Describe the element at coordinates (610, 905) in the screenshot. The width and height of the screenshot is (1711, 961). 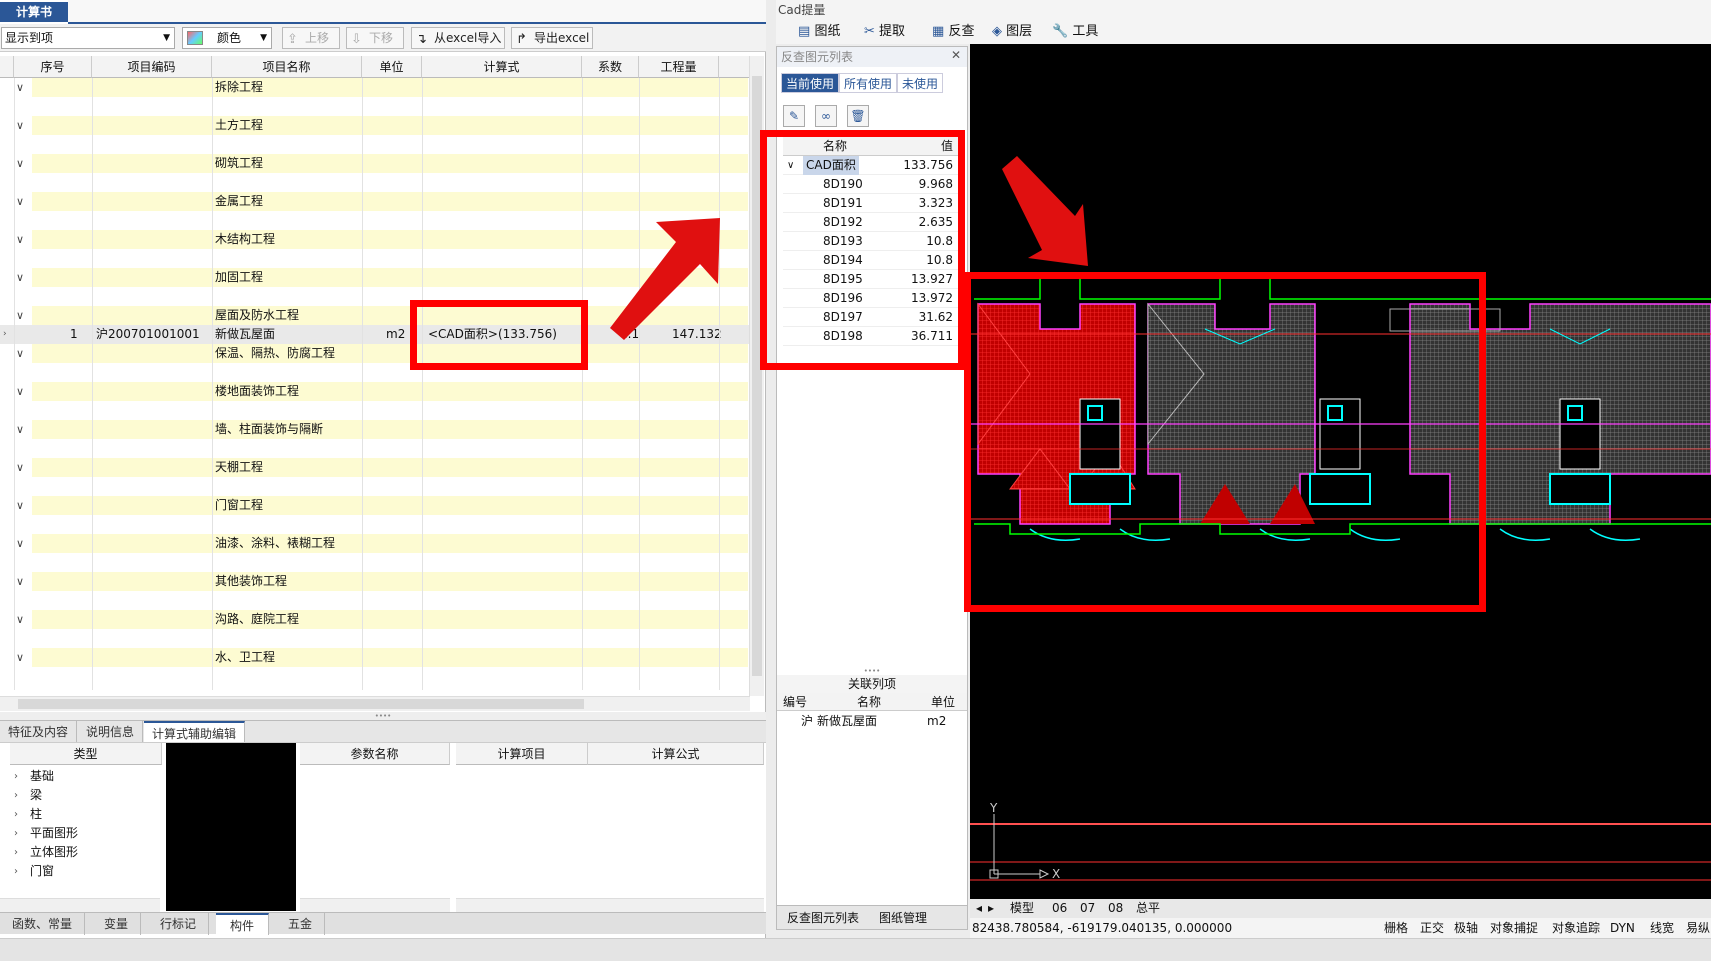
I see `calc-hscrollbar` at that location.